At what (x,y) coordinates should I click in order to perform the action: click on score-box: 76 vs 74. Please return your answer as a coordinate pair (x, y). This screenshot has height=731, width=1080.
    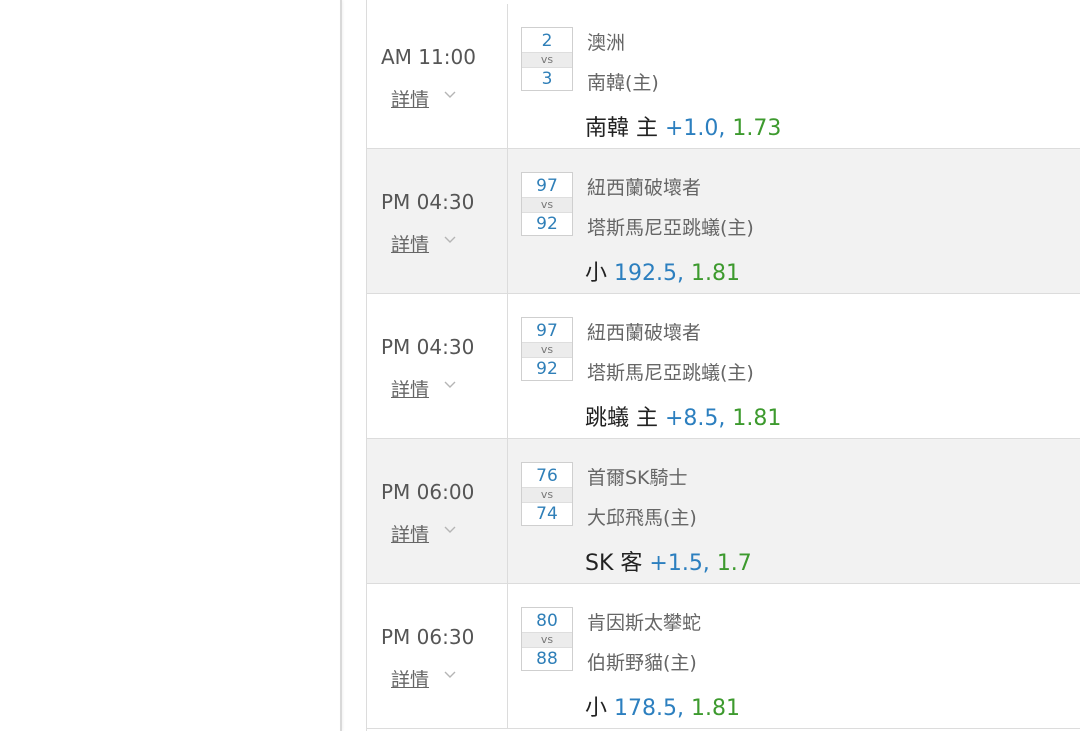
    Looking at the image, I should click on (547, 494).